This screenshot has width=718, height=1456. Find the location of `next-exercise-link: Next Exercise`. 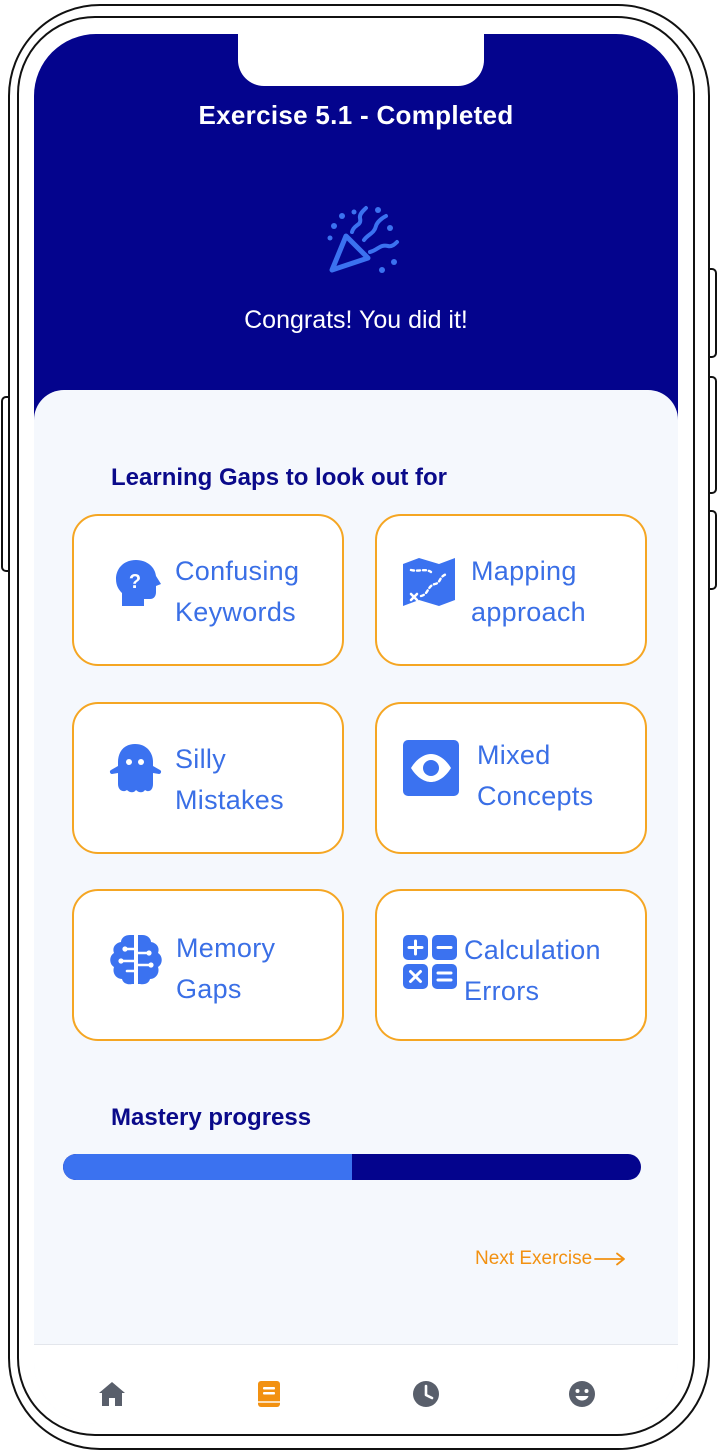

next-exercise-link: Next Exercise is located at coordinates (550, 1259).